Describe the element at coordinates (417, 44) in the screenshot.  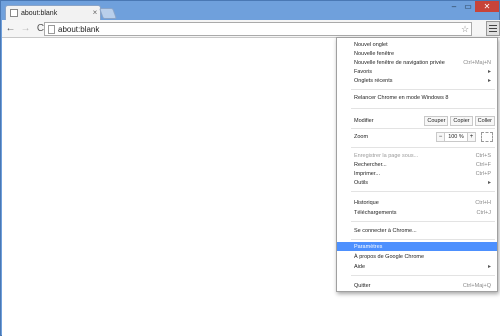
I see `menu-item-new-tab: Nouvel onglet` at that location.